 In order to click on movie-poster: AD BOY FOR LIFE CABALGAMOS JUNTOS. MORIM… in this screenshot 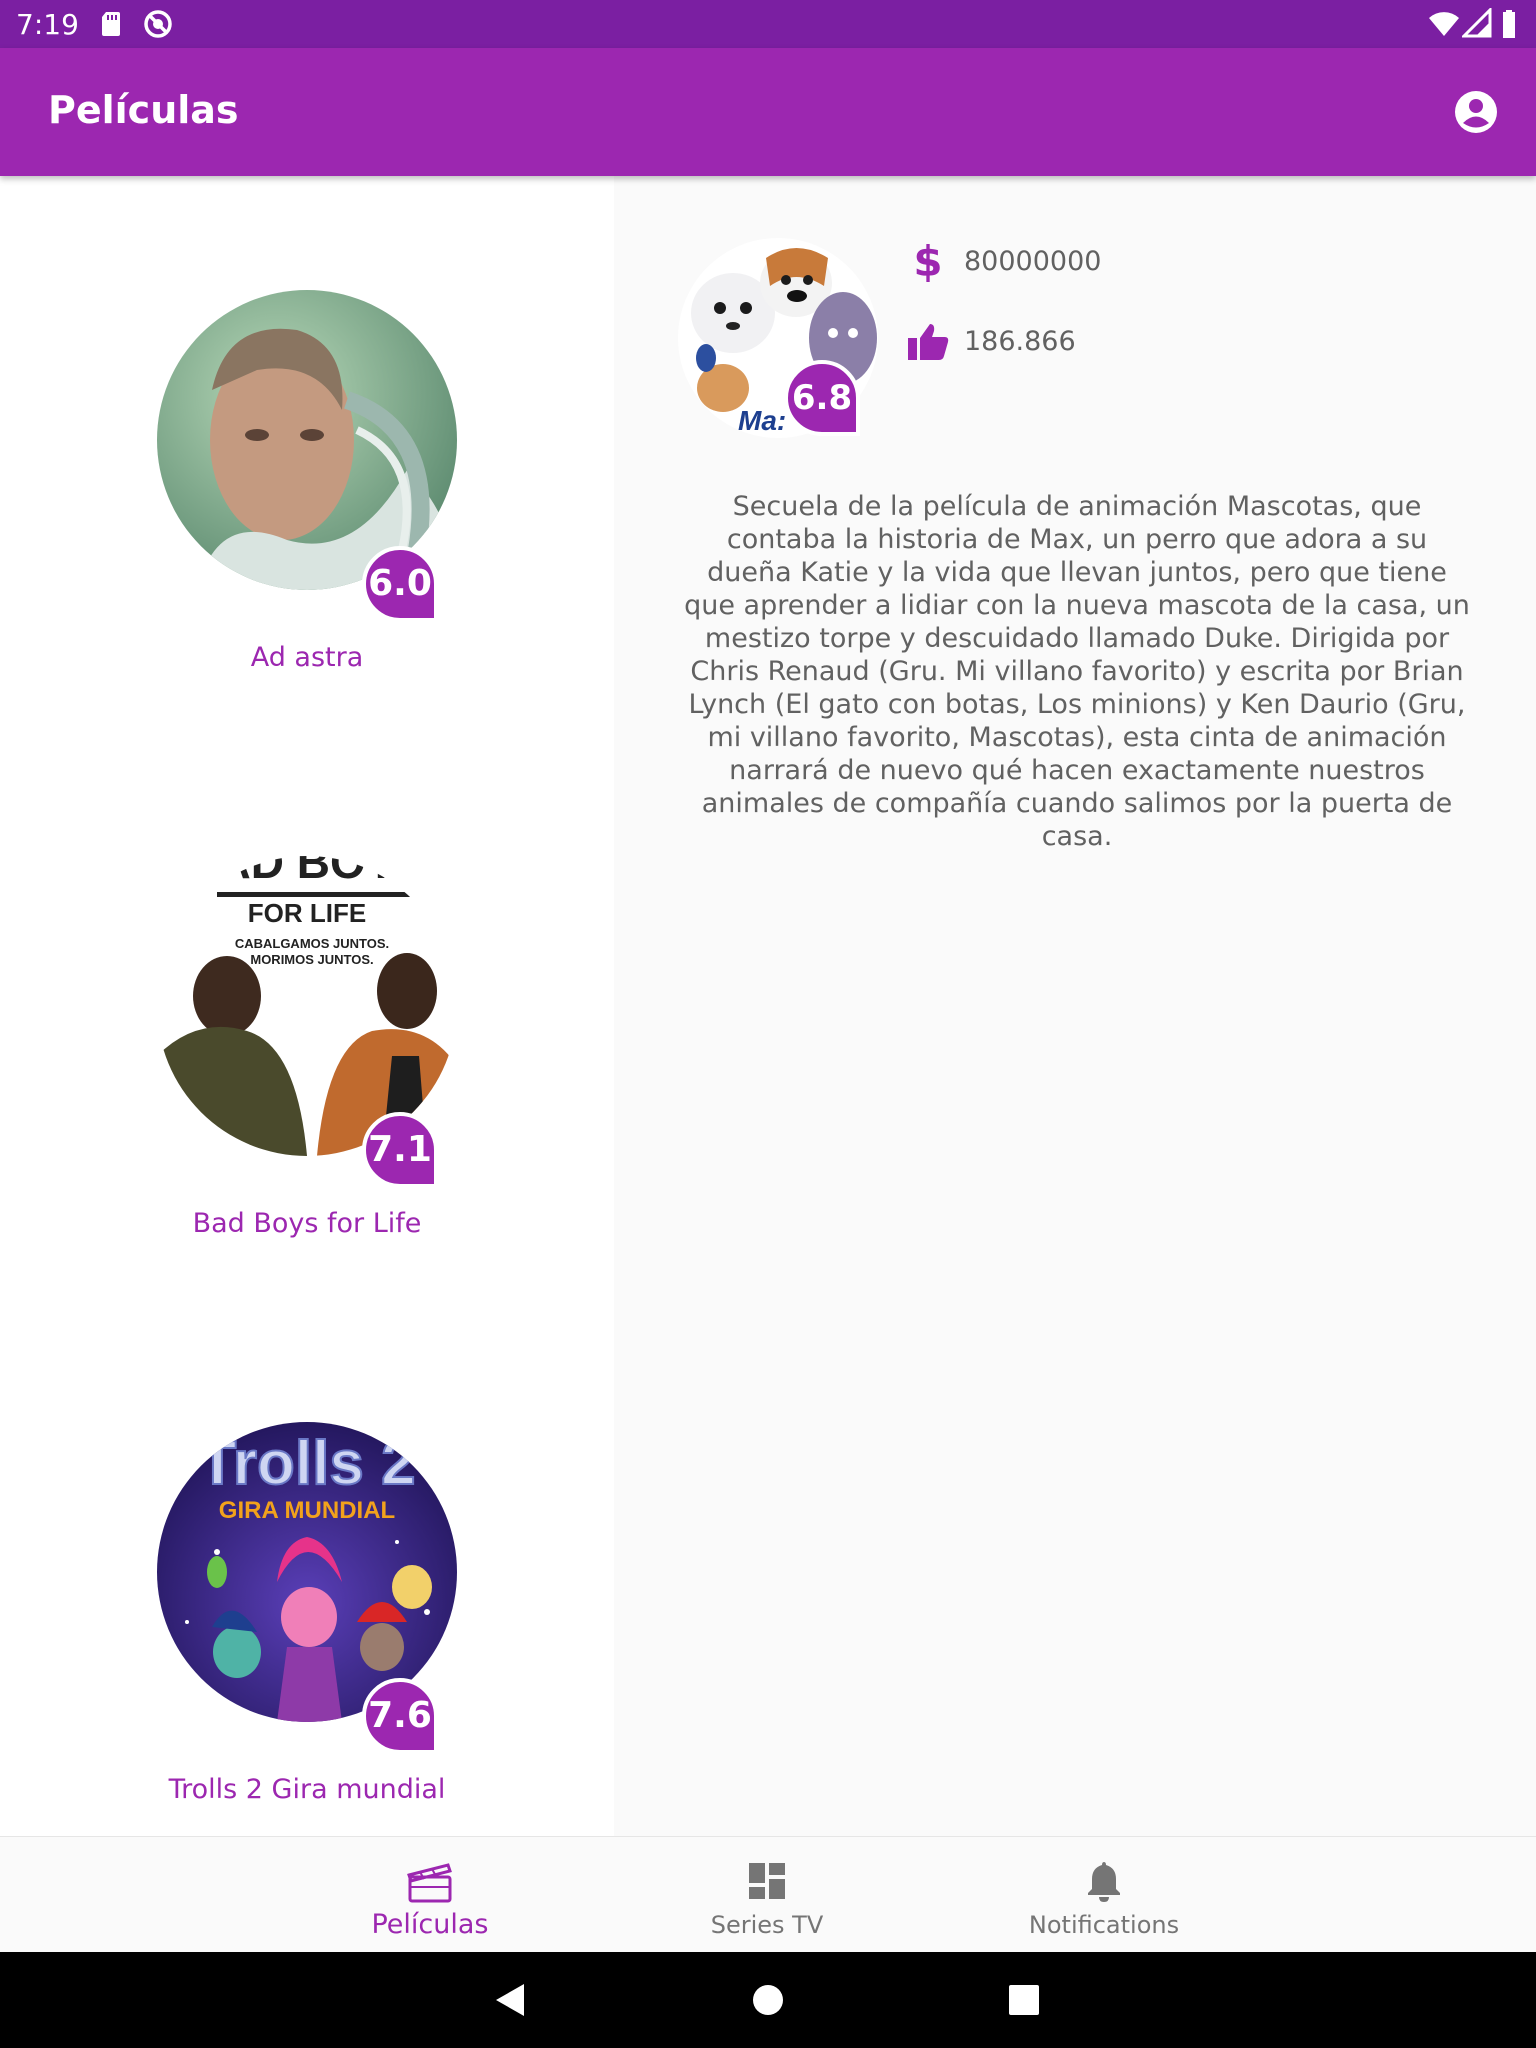, I will do `click(307, 1006)`.